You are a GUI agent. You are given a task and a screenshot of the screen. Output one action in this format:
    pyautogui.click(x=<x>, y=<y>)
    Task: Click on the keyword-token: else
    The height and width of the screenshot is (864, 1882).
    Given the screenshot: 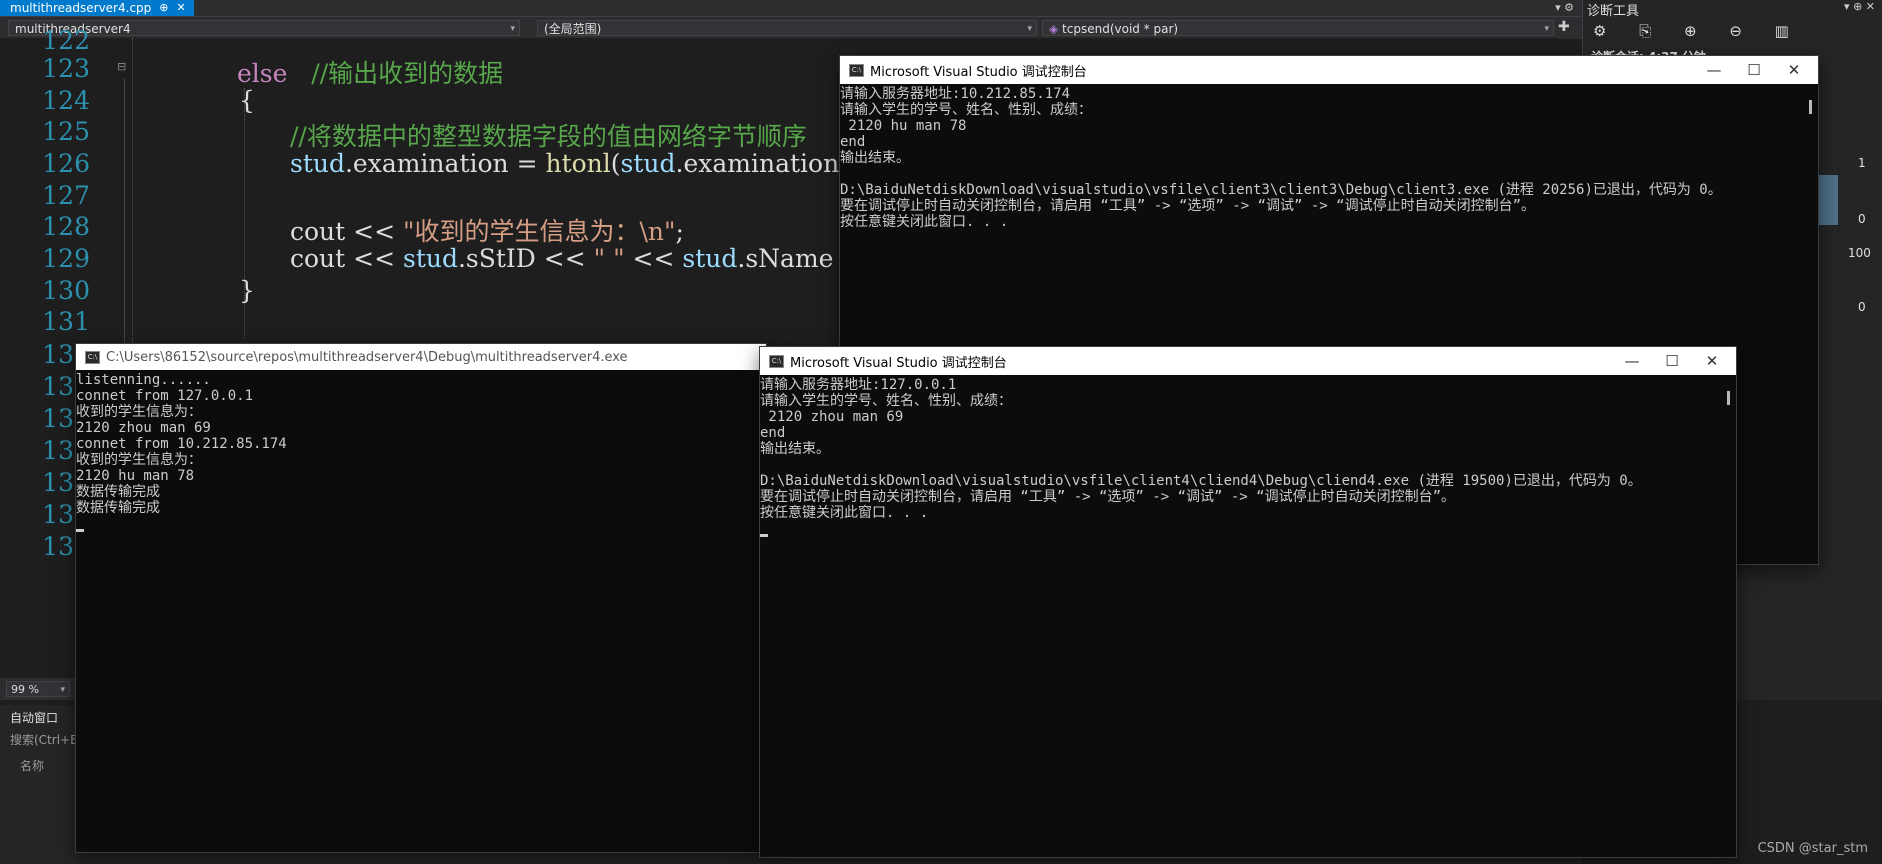 What is the action you would take?
    pyautogui.click(x=262, y=73)
    